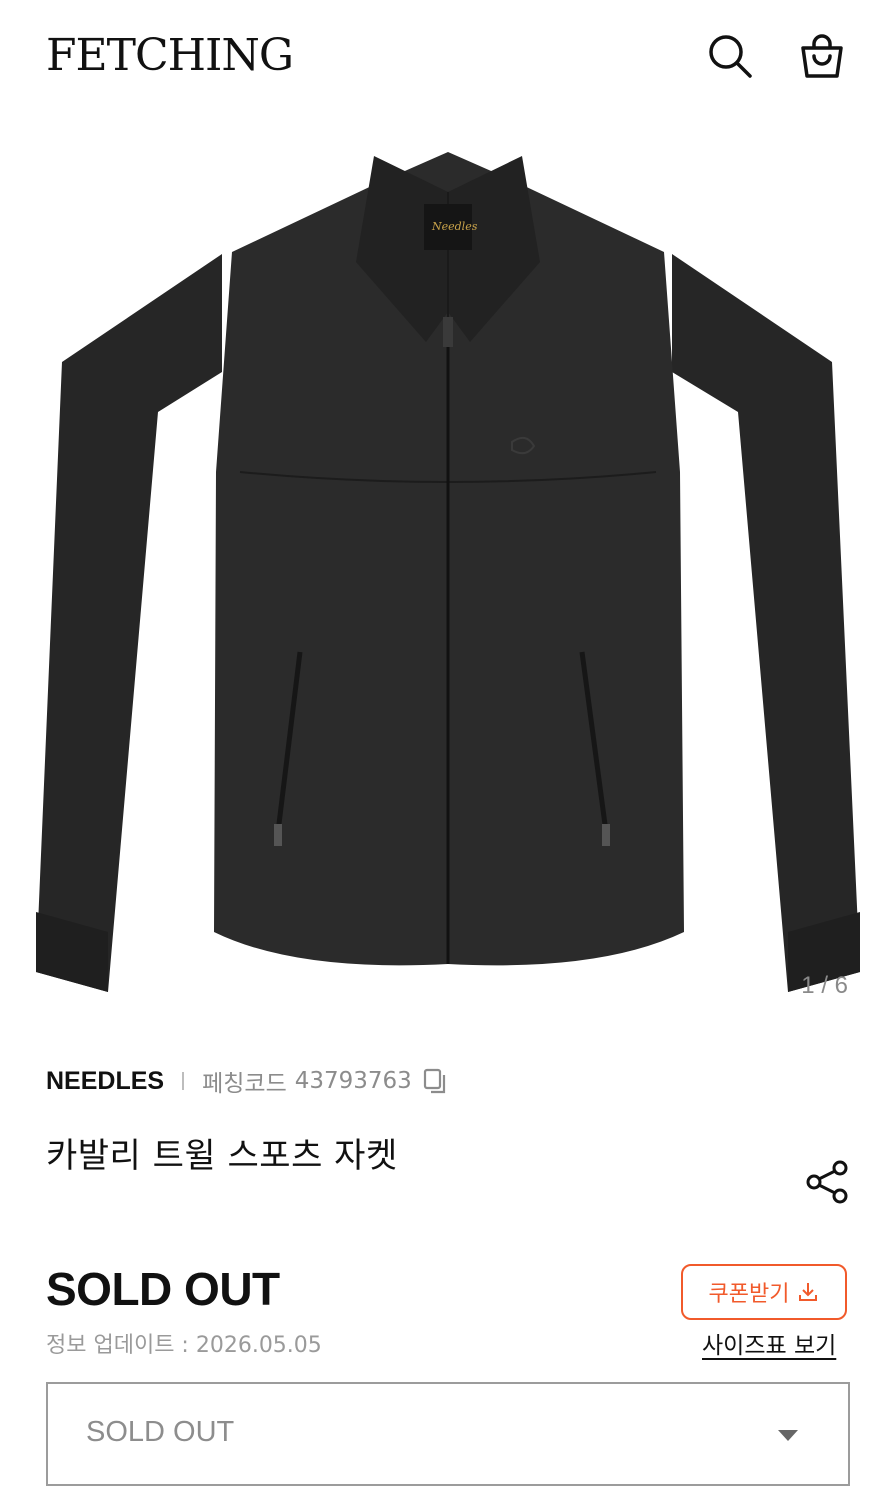 The width and height of the screenshot is (896, 1500). I want to click on coupon-button: 쿠폰받기, so click(764, 1292).